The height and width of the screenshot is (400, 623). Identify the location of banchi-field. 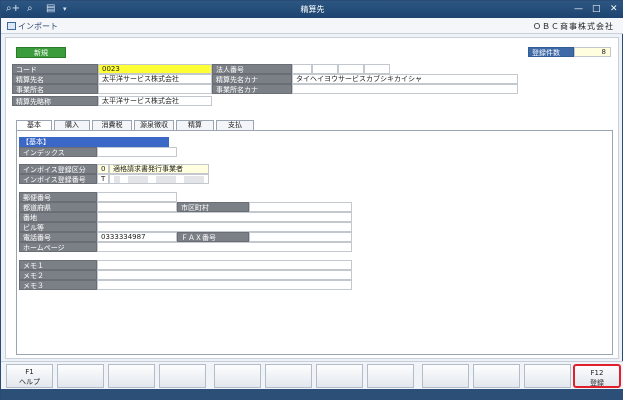
(224, 217).